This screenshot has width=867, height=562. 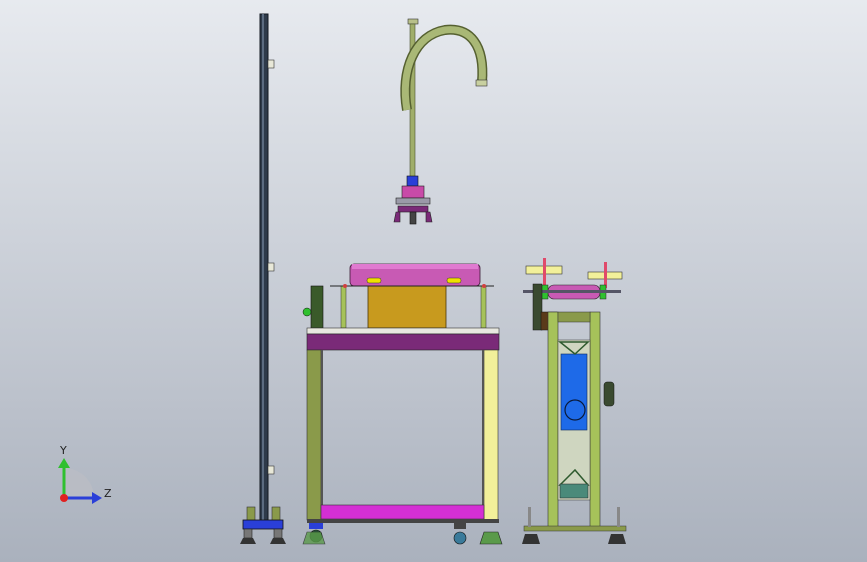 What do you see at coordinates (374, 280) in the screenshot?
I see `bench-cover-latch-left` at bounding box center [374, 280].